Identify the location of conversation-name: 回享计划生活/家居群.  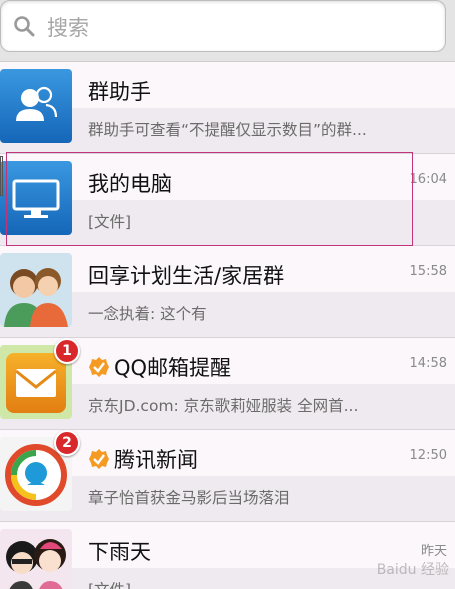
(186, 276).